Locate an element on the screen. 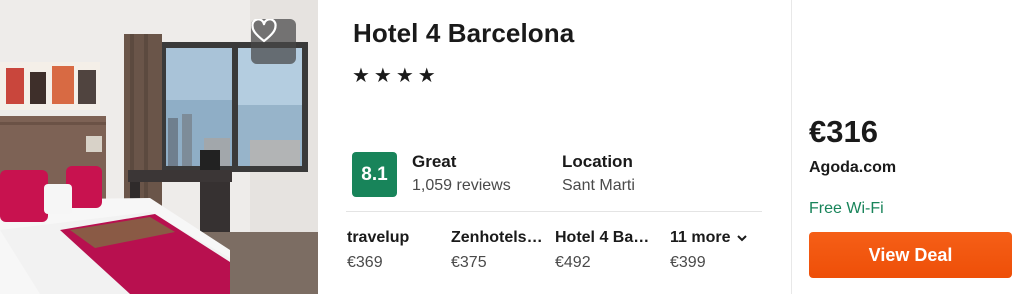 Image resolution: width=1024 pixels, height=294 pixels. provider-name: travelup is located at coordinates (378, 237).